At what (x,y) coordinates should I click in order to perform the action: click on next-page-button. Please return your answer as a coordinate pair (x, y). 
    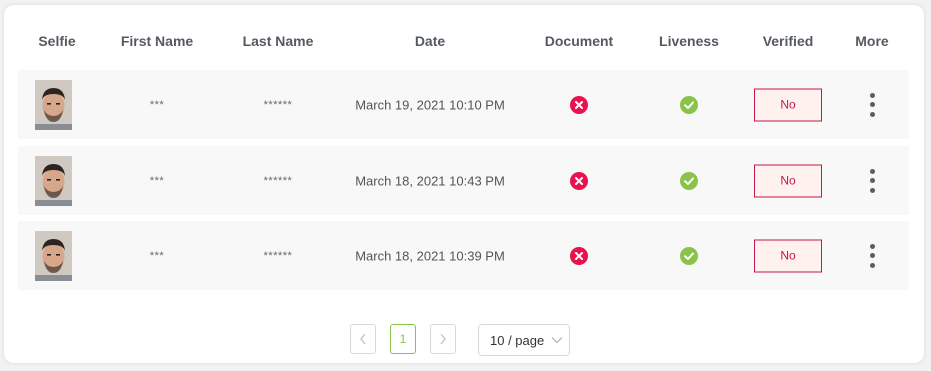
    Looking at the image, I should click on (443, 339).